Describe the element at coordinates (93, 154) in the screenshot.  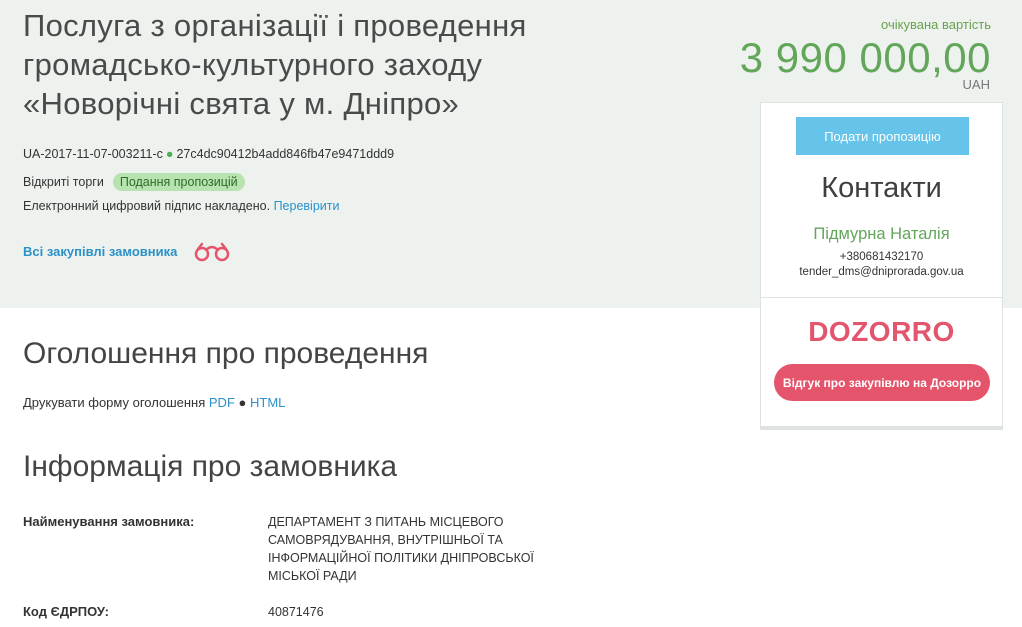
I see `tender-id: UA-2017-11-07-003211-c` at that location.